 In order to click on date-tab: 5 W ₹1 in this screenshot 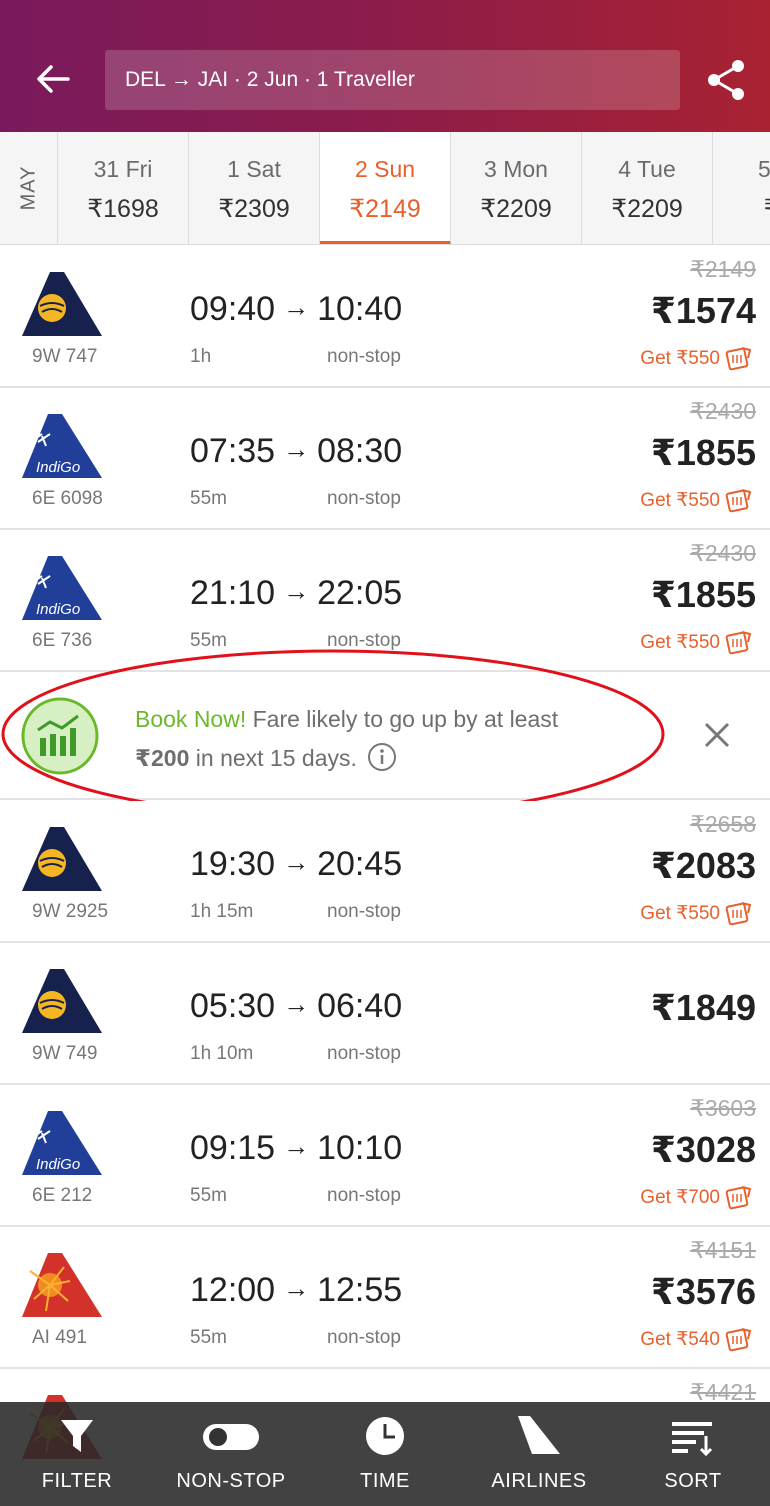, I will do `click(741, 188)`.